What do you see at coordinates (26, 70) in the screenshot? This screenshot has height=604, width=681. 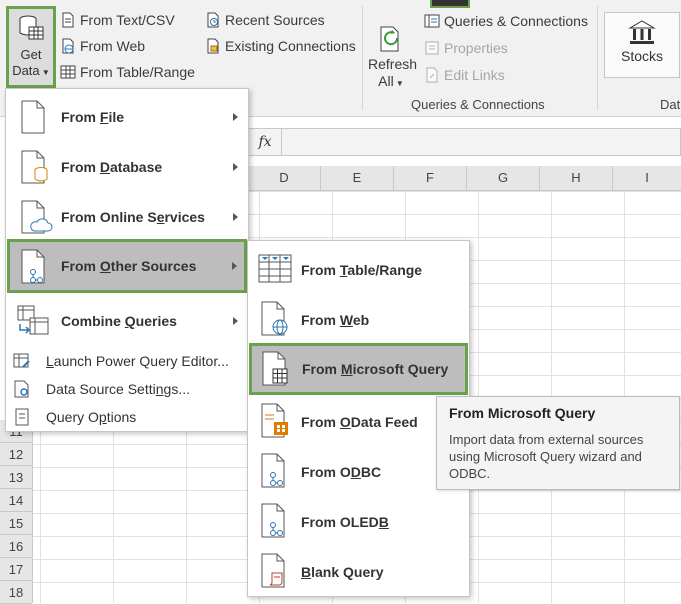 I see `get-data-label-2: Data` at bounding box center [26, 70].